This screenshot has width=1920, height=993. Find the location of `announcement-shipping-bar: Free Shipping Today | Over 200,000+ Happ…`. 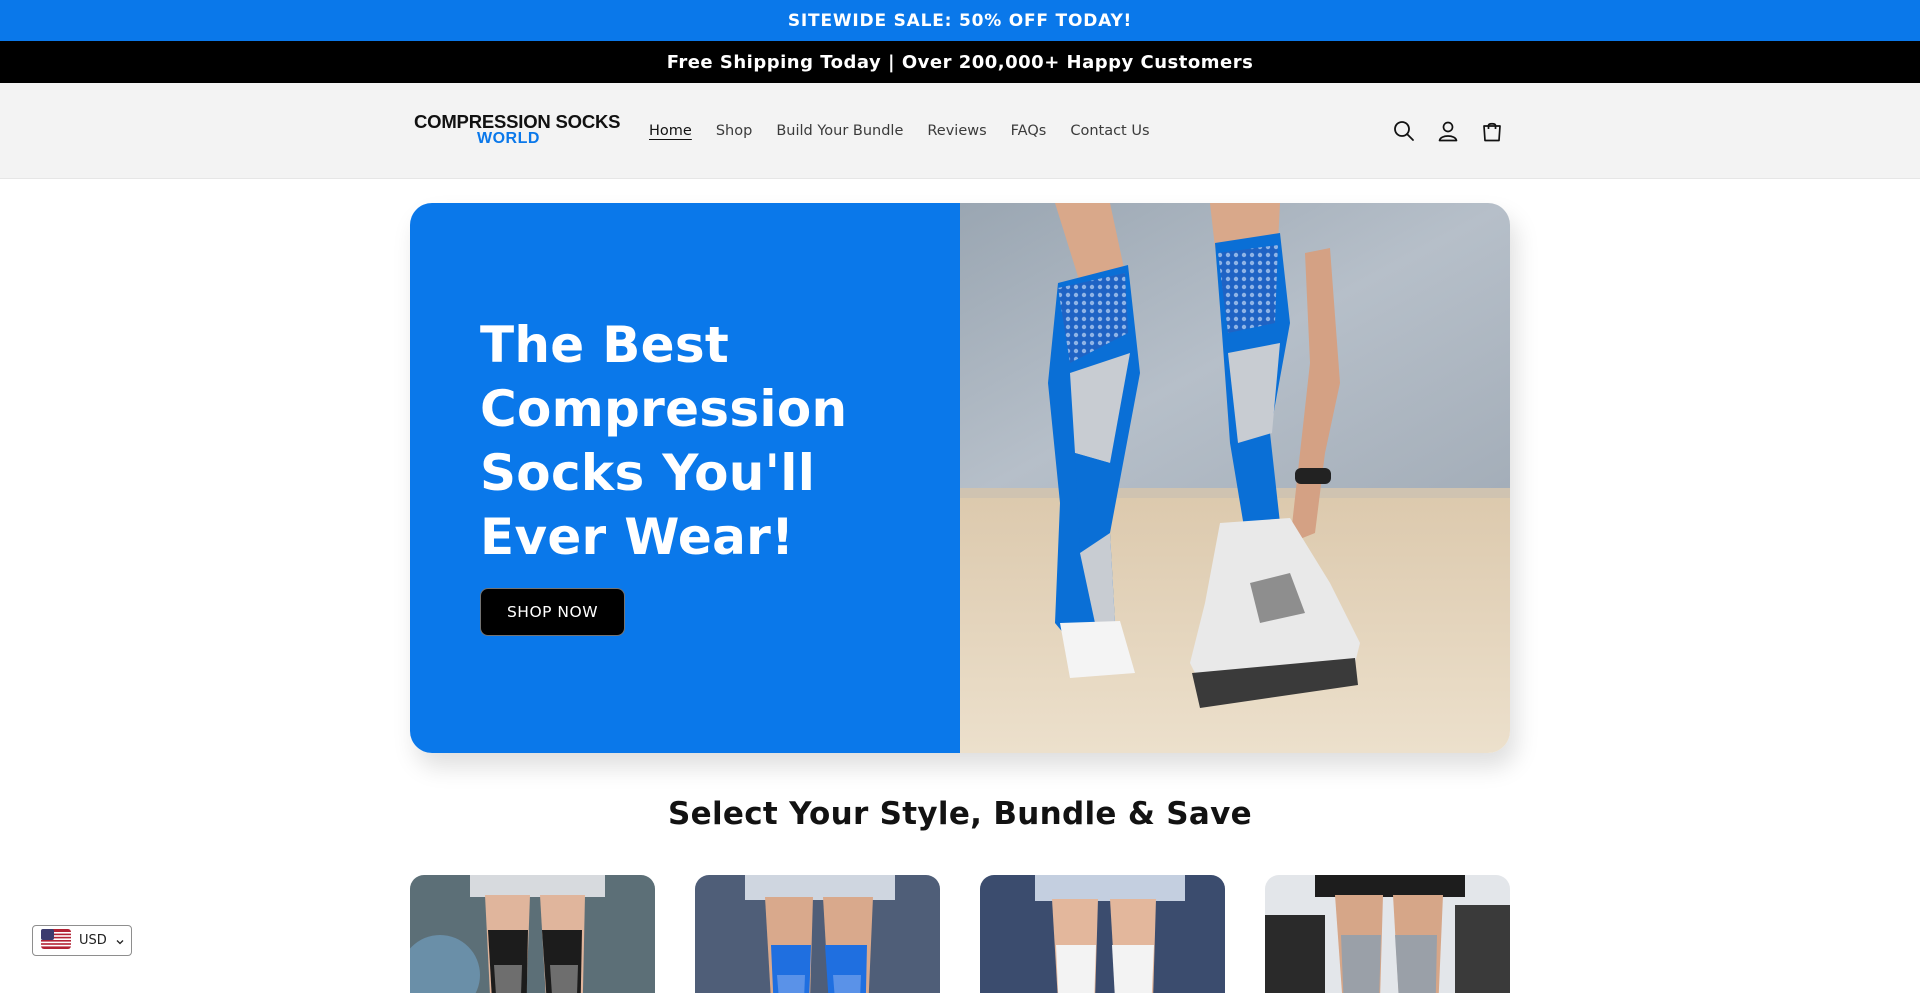

announcement-shipping-bar: Free Shipping Today | Over 200,000+ Happ… is located at coordinates (960, 62).